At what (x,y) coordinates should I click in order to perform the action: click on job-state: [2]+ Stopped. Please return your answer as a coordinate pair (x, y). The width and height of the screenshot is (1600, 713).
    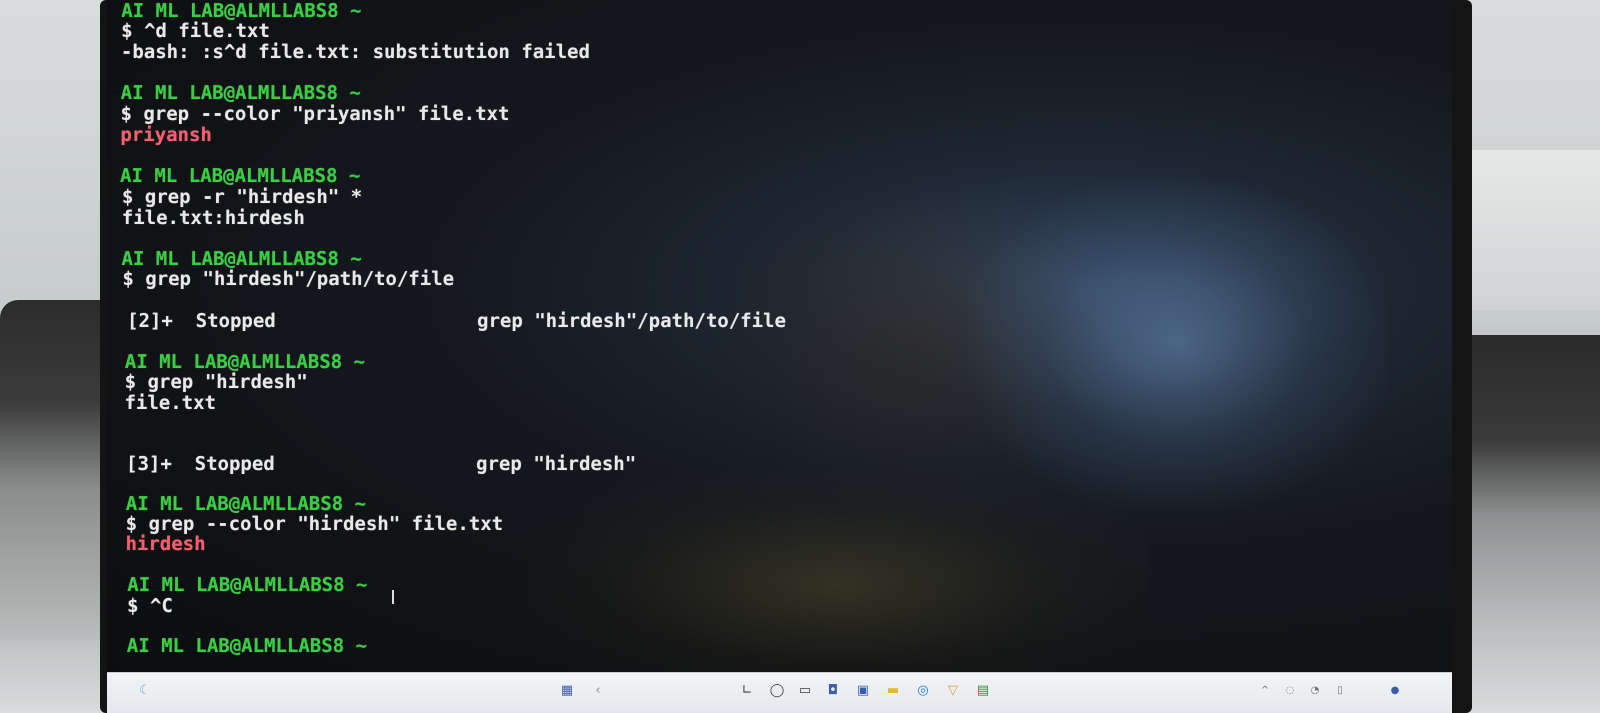
    Looking at the image, I should click on (201, 321).